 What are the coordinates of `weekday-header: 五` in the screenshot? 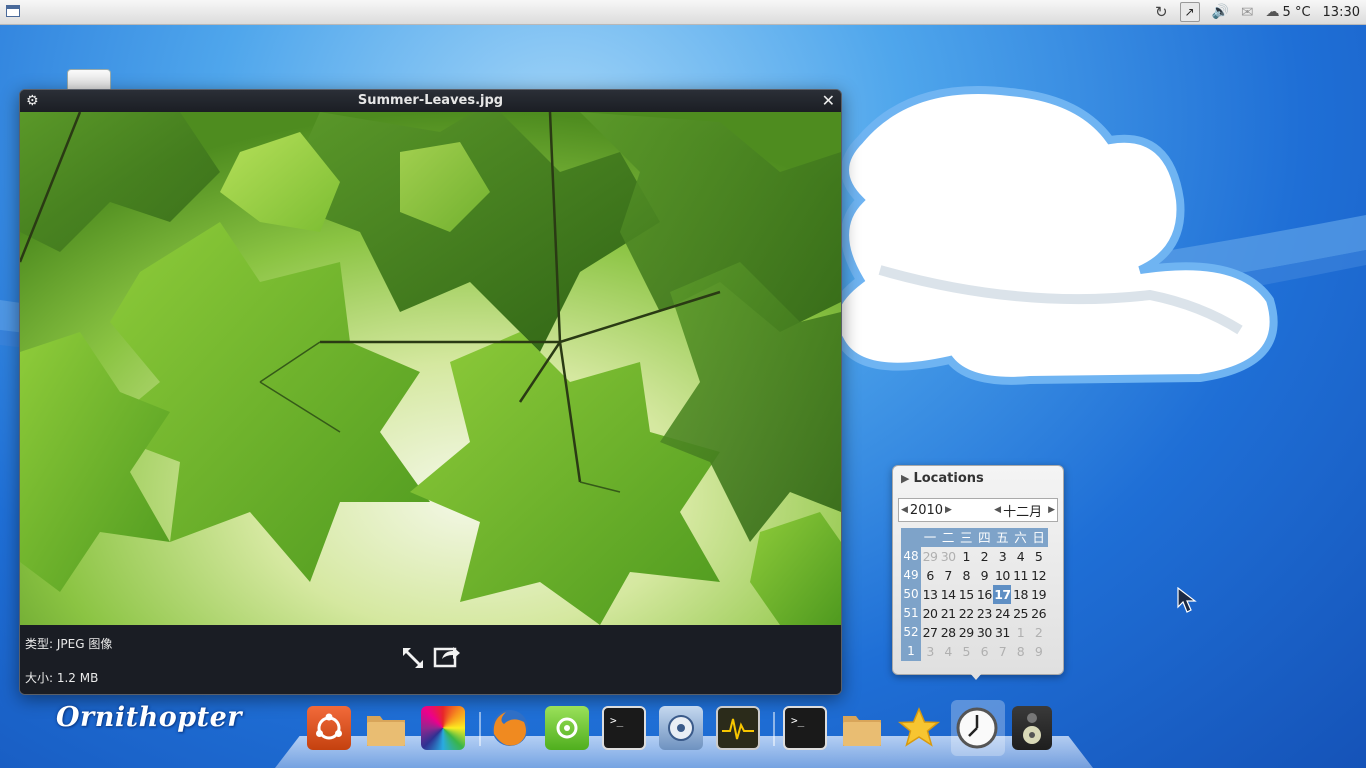 It's located at (1002, 537).